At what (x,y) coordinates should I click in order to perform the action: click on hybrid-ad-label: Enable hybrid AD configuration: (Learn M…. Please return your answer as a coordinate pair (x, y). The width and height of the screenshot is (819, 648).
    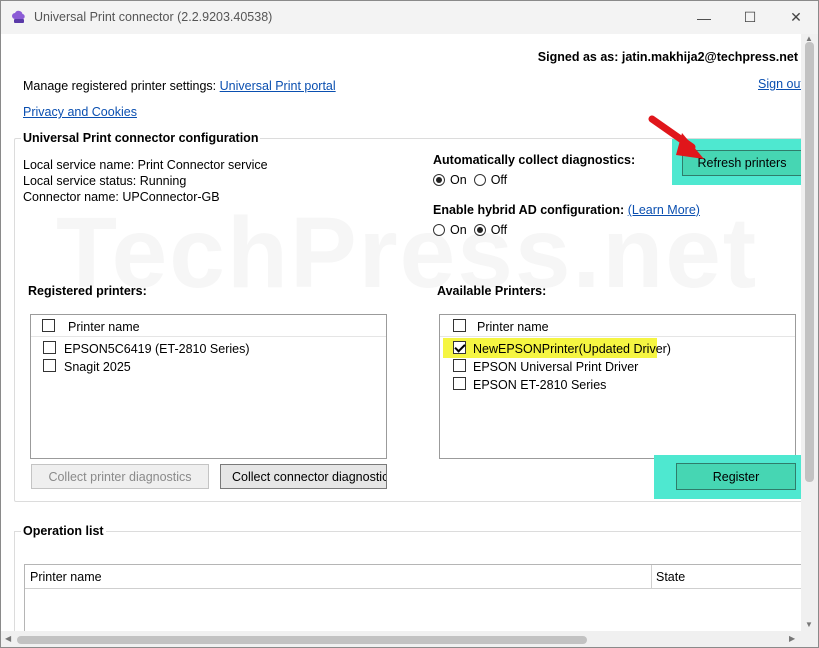
    Looking at the image, I should click on (566, 210).